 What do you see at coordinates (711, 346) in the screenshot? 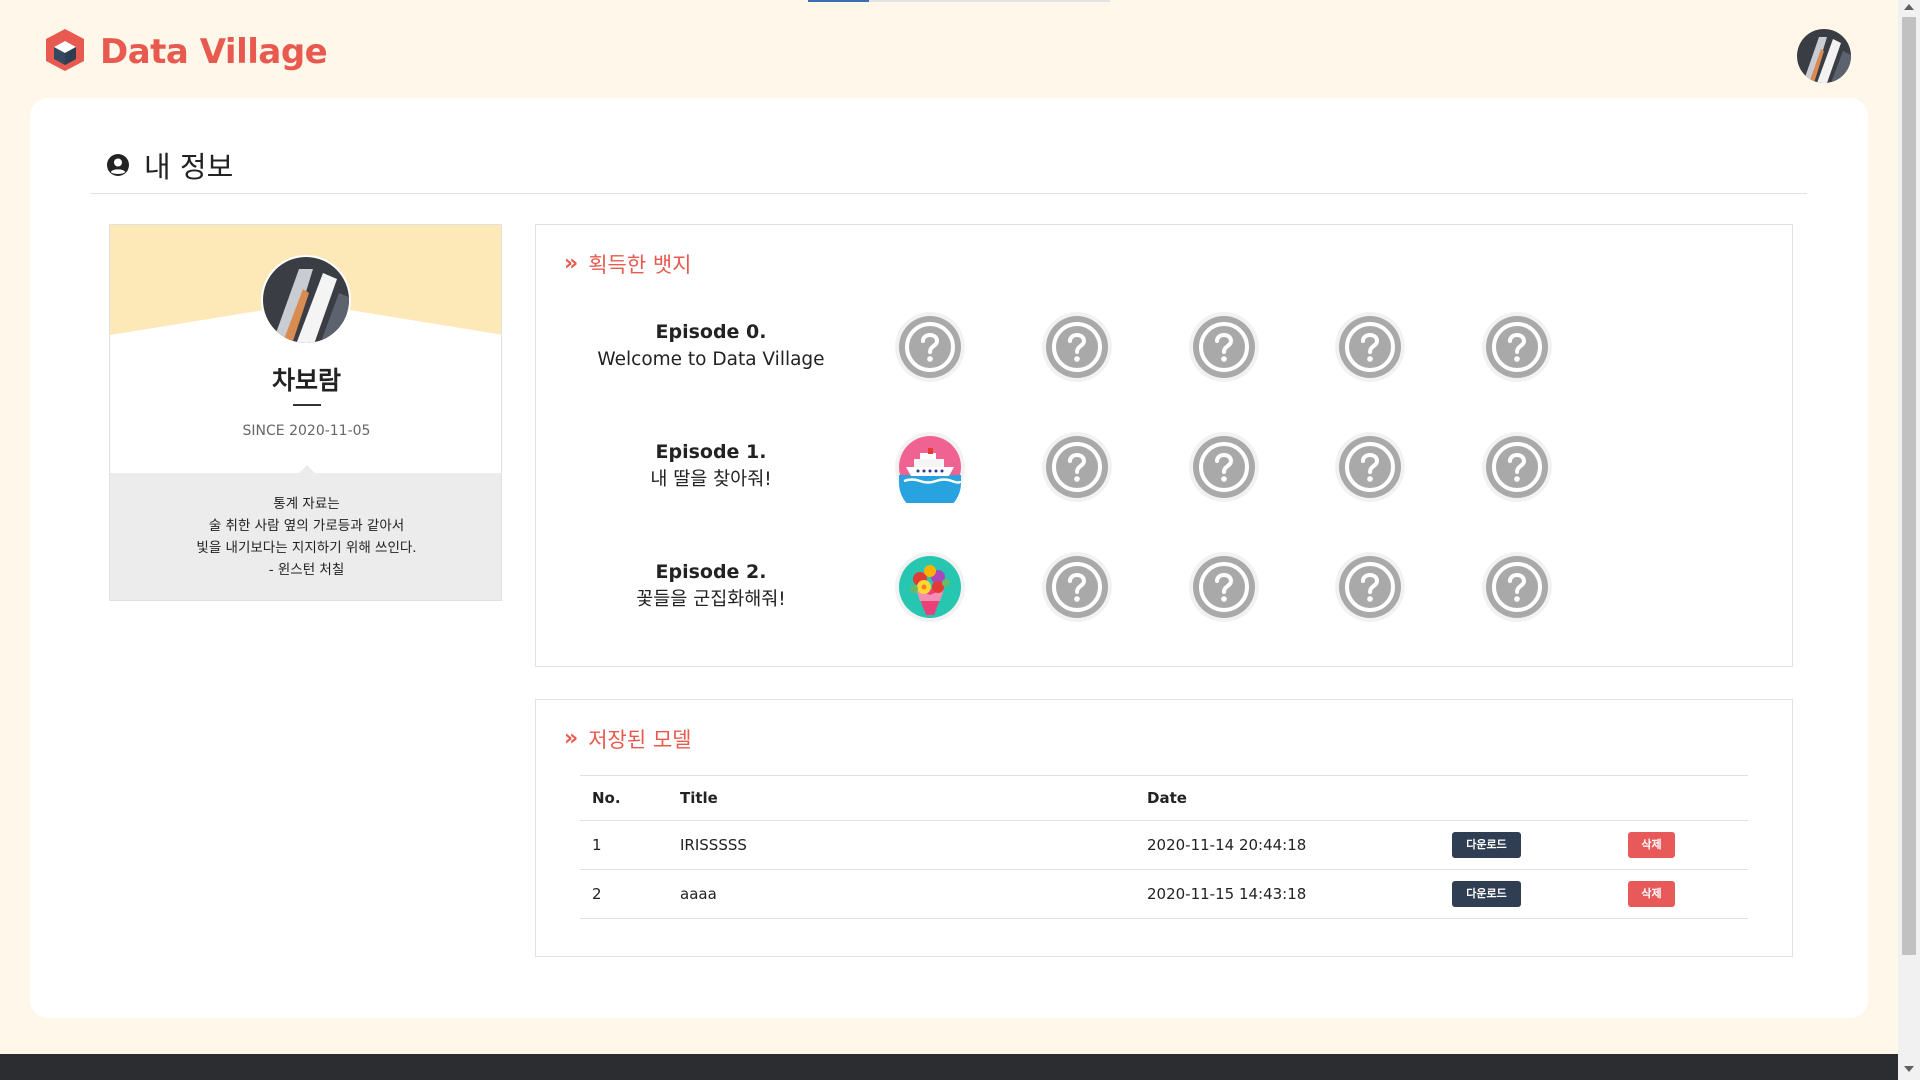
I see `episode-0-label: Episode 0. Welcome to Data Village` at bounding box center [711, 346].